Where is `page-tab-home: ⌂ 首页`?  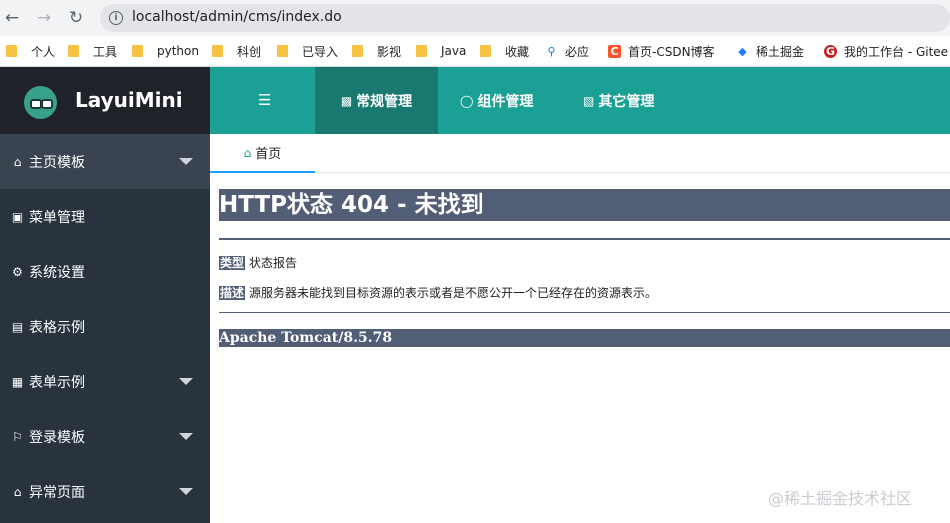
page-tab-home: ⌂ 首页 is located at coordinates (262, 153).